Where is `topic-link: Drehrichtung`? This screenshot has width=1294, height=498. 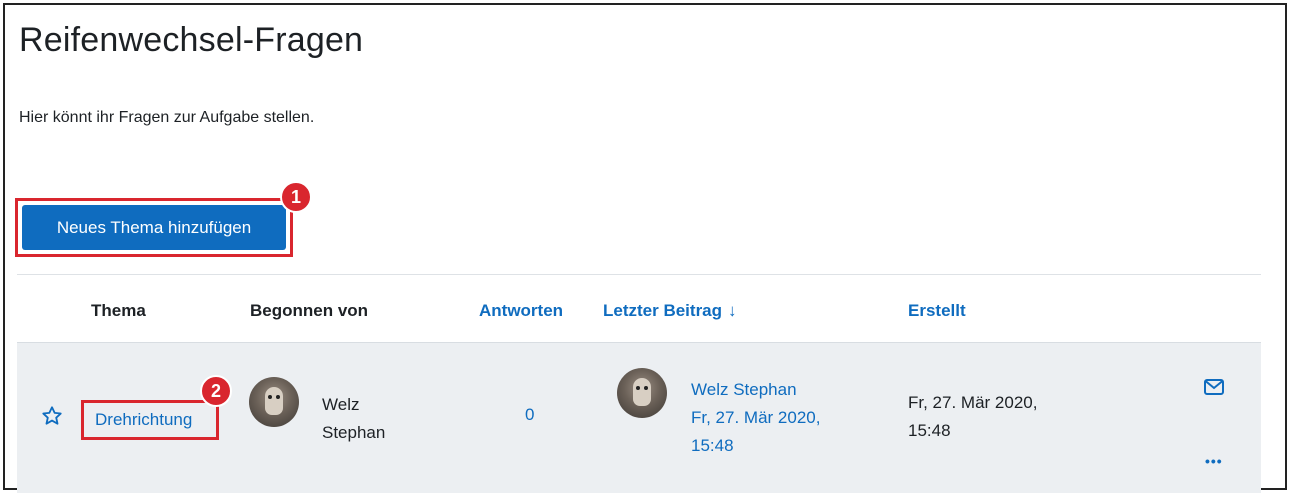 topic-link: Drehrichtung is located at coordinates (143, 420).